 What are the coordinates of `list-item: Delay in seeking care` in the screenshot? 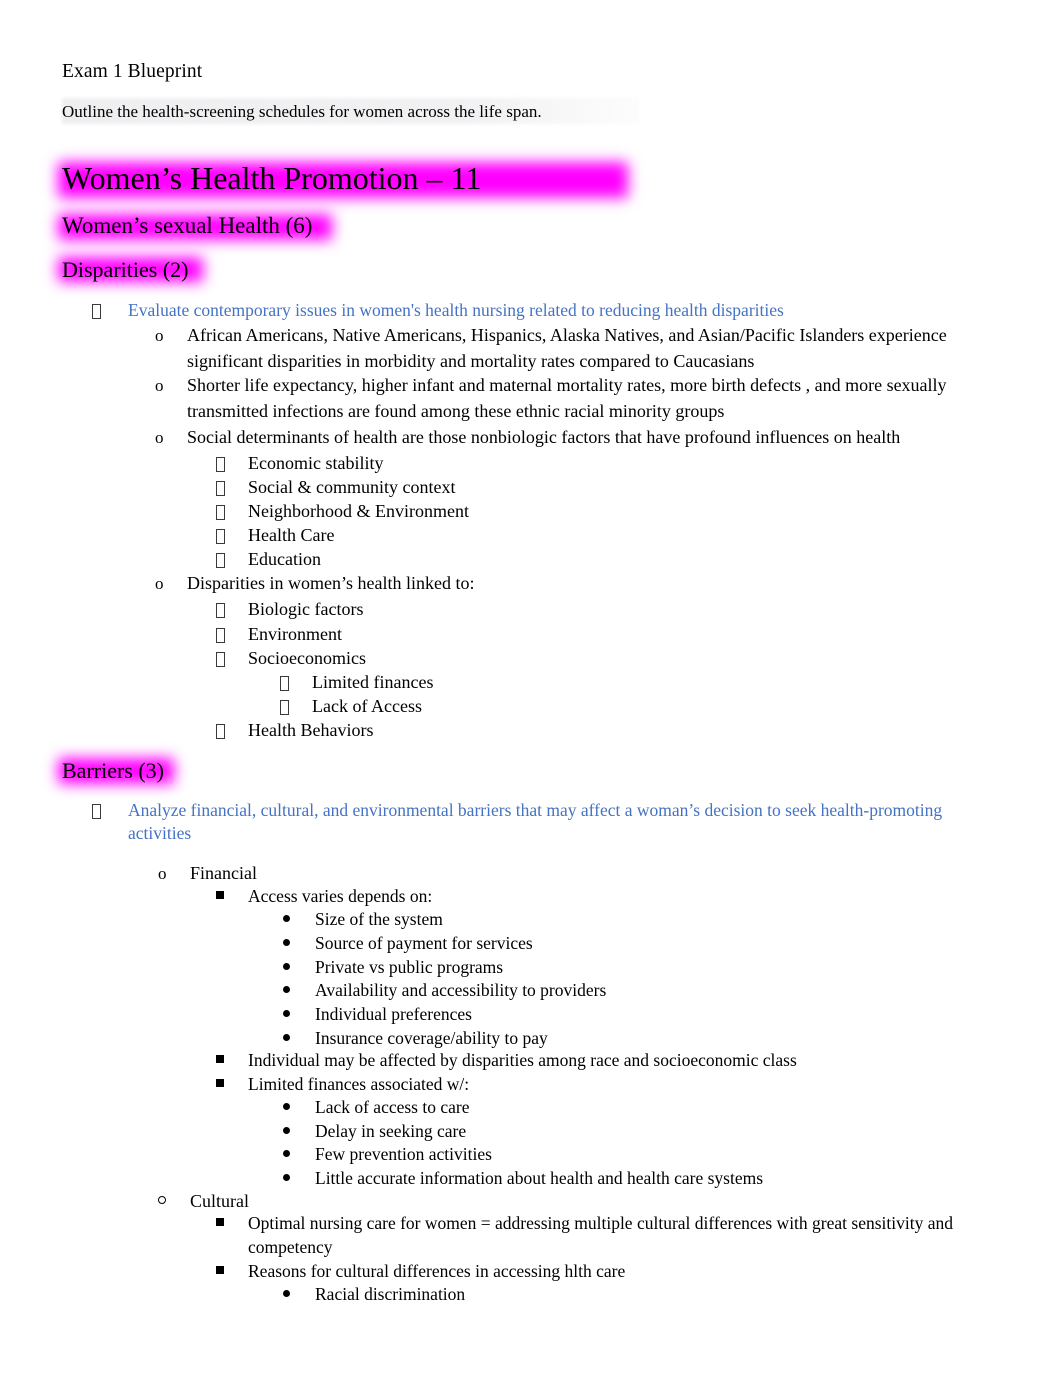 It's located at (608, 1132).